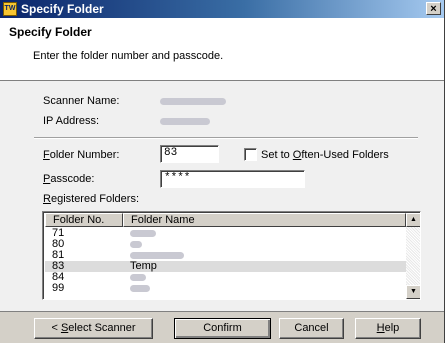  What do you see at coordinates (413, 256) in the screenshot?
I see `vertical-scrollbar: ▲ ▼` at bounding box center [413, 256].